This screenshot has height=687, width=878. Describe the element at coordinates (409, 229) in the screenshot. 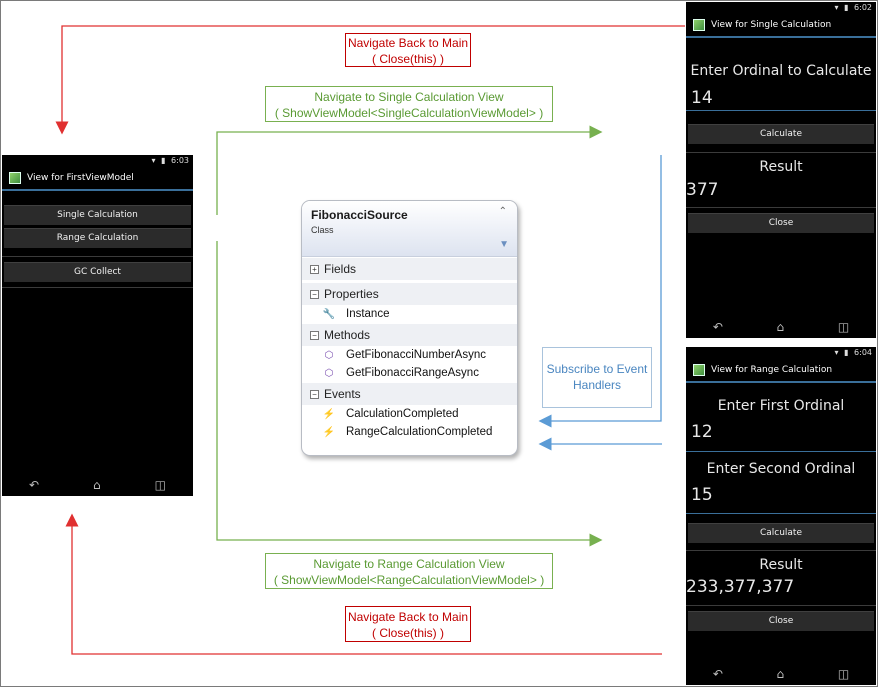

I see `class-header: FibonacciSource Class ⌃ ▼` at that location.